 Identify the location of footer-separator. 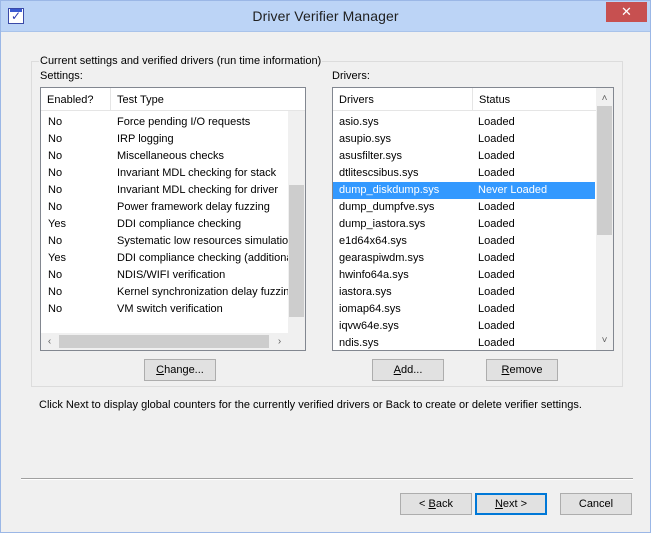
(327, 479).